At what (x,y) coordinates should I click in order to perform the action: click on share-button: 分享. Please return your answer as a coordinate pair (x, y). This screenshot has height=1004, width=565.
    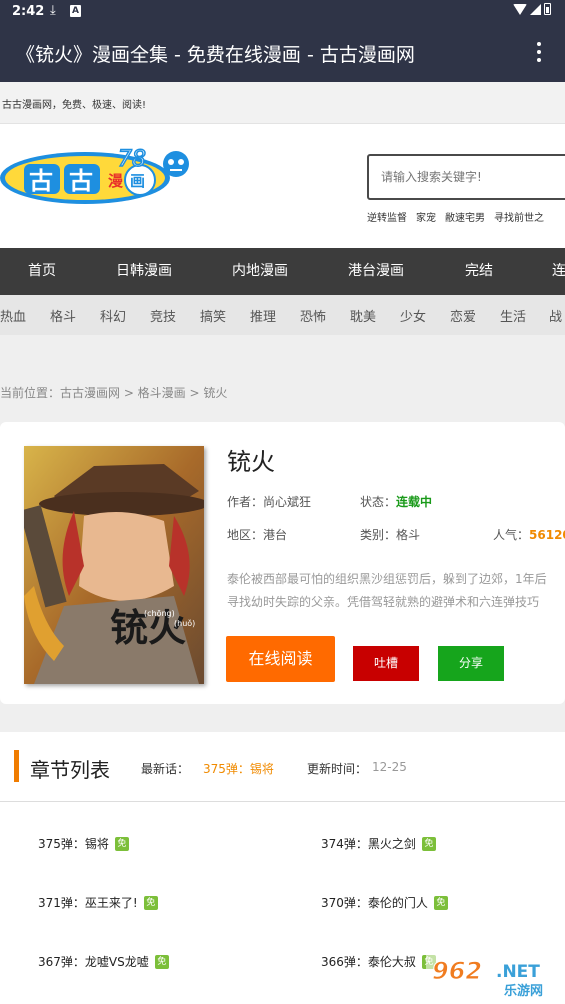
    Looking at the image, I should click on (471, 663).